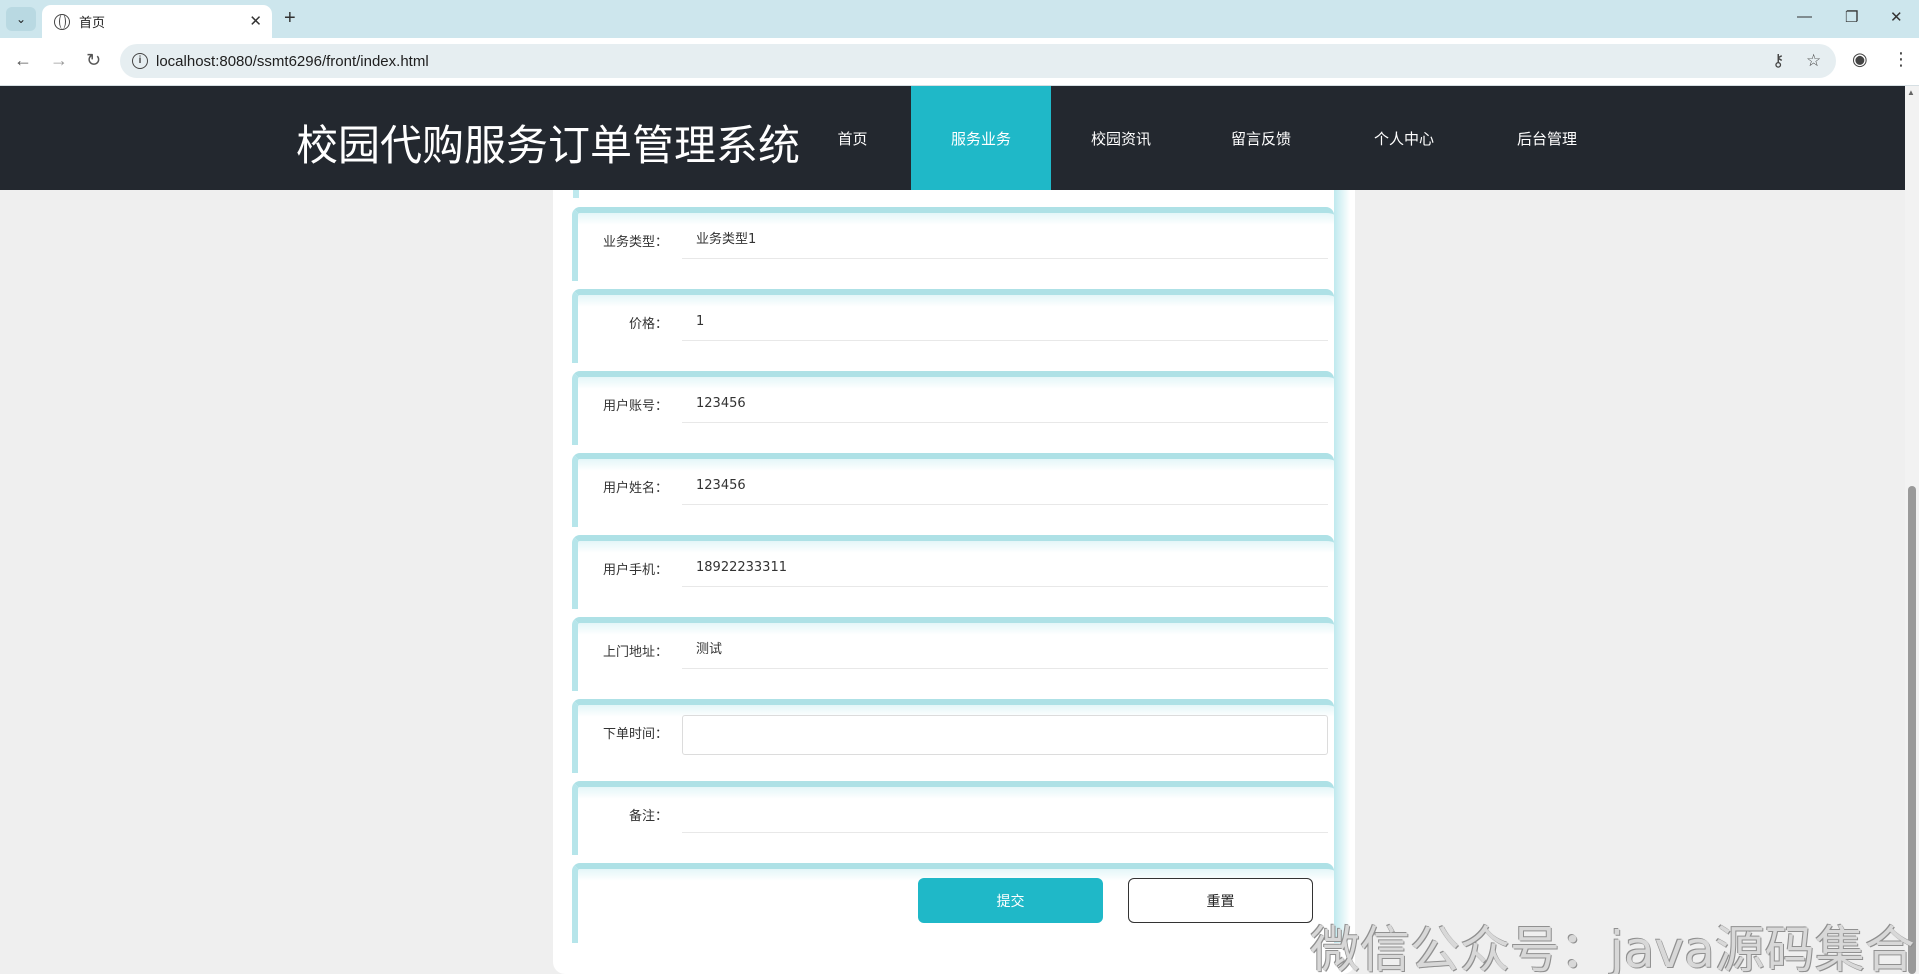  I want to click on field-label: 价格：, so click(648, 324).